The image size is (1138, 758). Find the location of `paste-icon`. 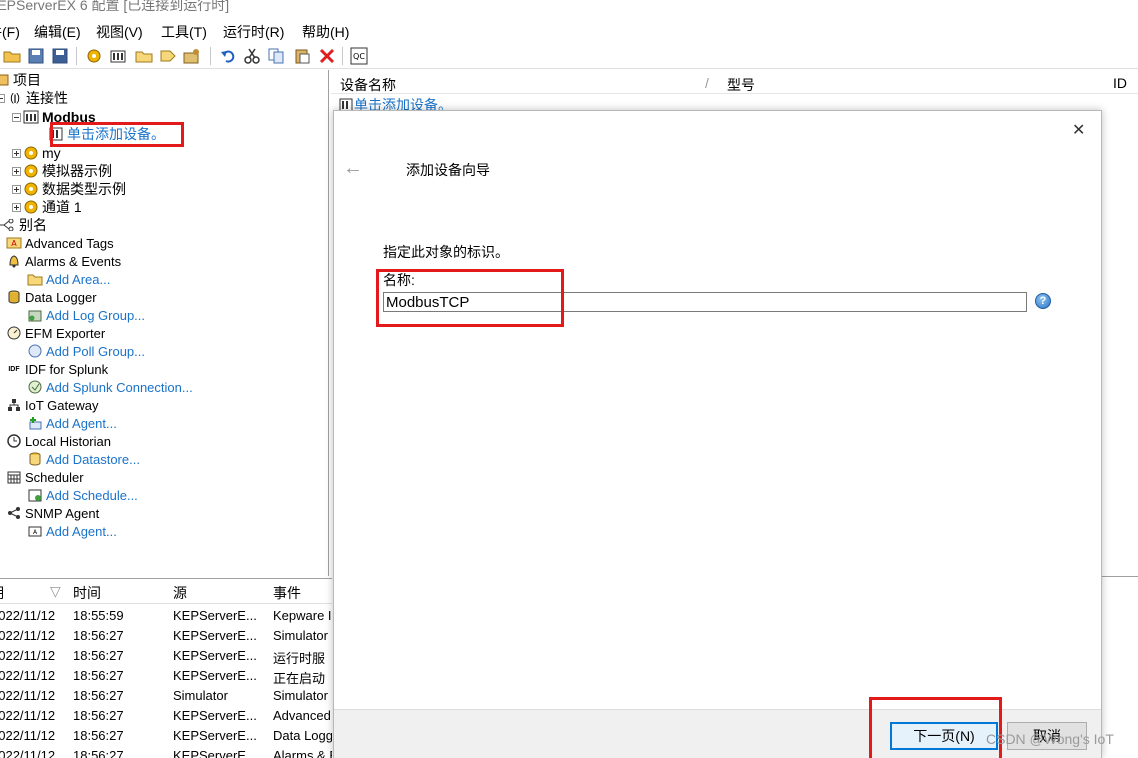

paste-icon is located at coordinates (302, 56).